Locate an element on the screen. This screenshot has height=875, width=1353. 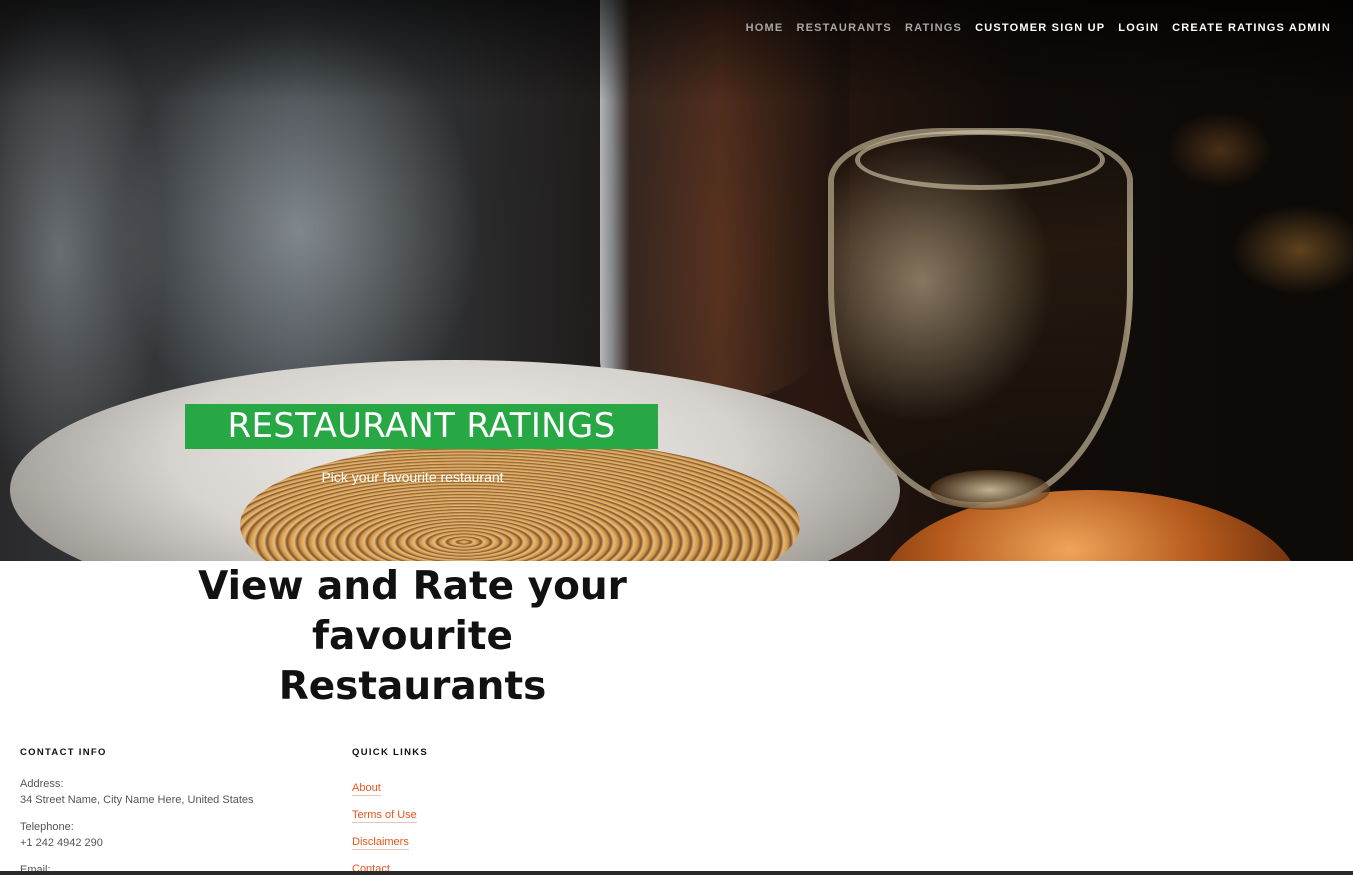
nav-create-ratings-admin: CREATE RATINGS ADMIN is located at coordinates (1251, 28).